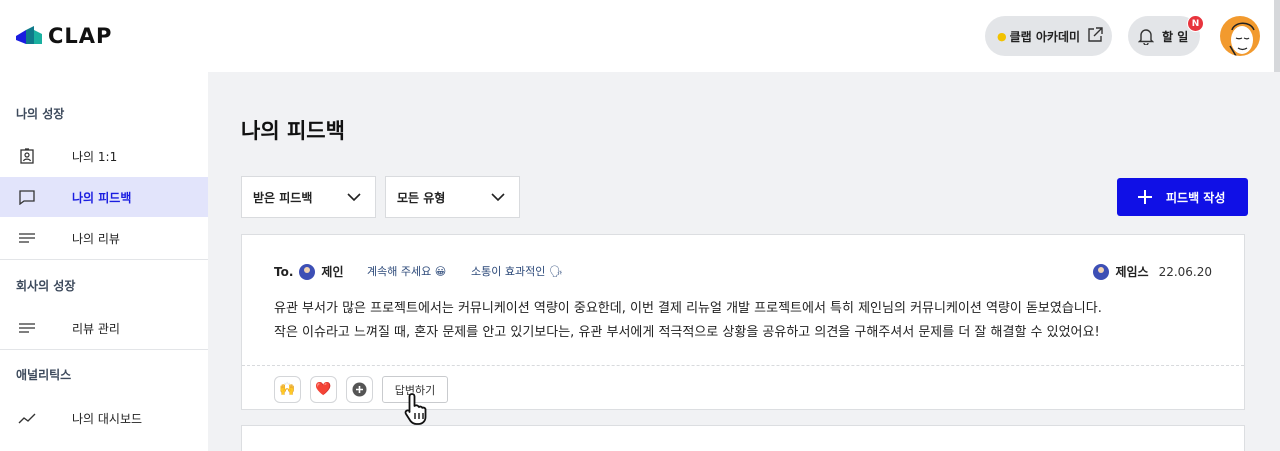  I want to click on user-avatar, so click(1240, 36).